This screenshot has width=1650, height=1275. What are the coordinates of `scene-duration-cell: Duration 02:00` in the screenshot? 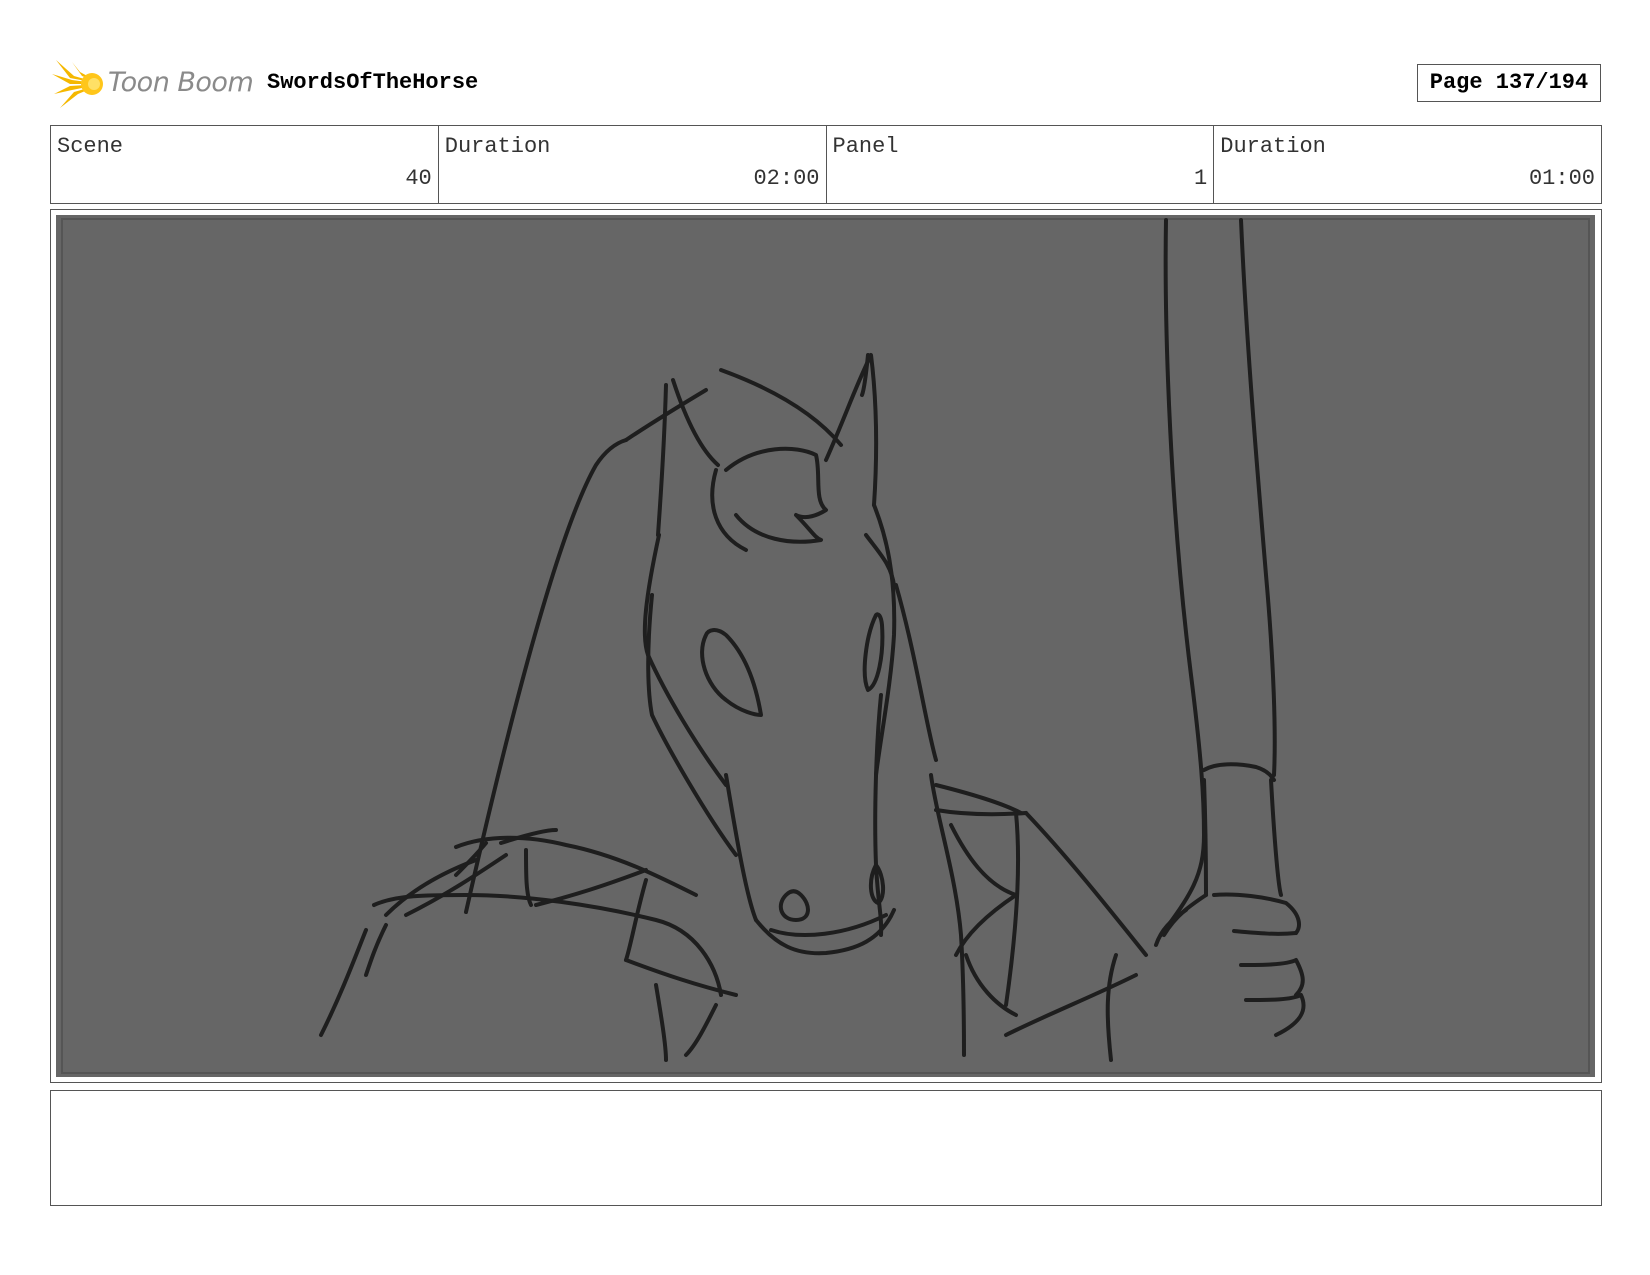 It's located at (633, 164).